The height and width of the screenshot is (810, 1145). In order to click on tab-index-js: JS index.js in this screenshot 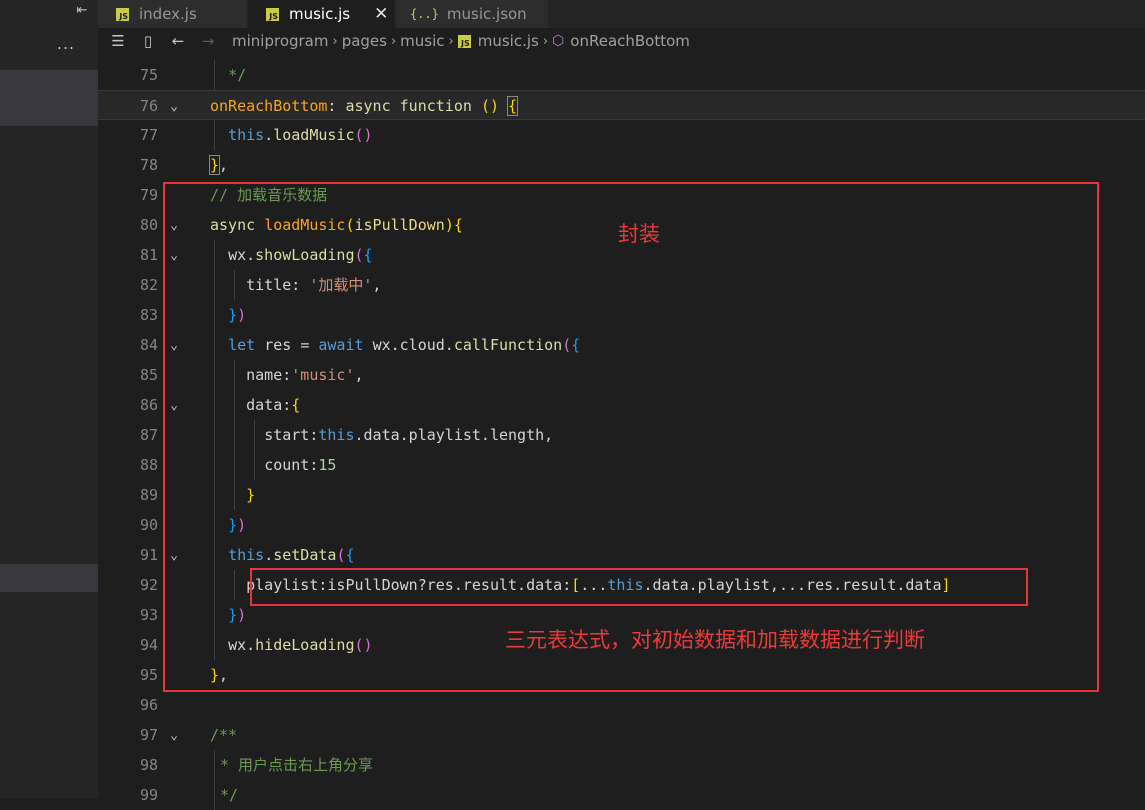, I will do `click(172, 14)`.